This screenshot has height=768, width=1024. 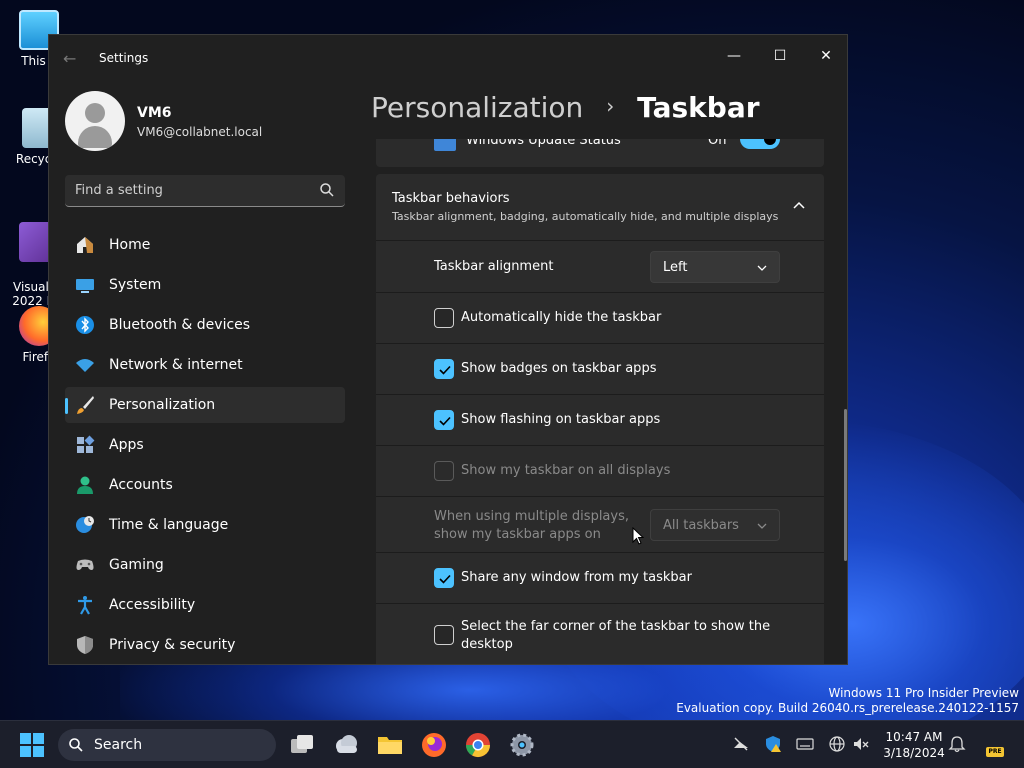 I want to click on maximize-button: ☐, so click(x=780, y=56).